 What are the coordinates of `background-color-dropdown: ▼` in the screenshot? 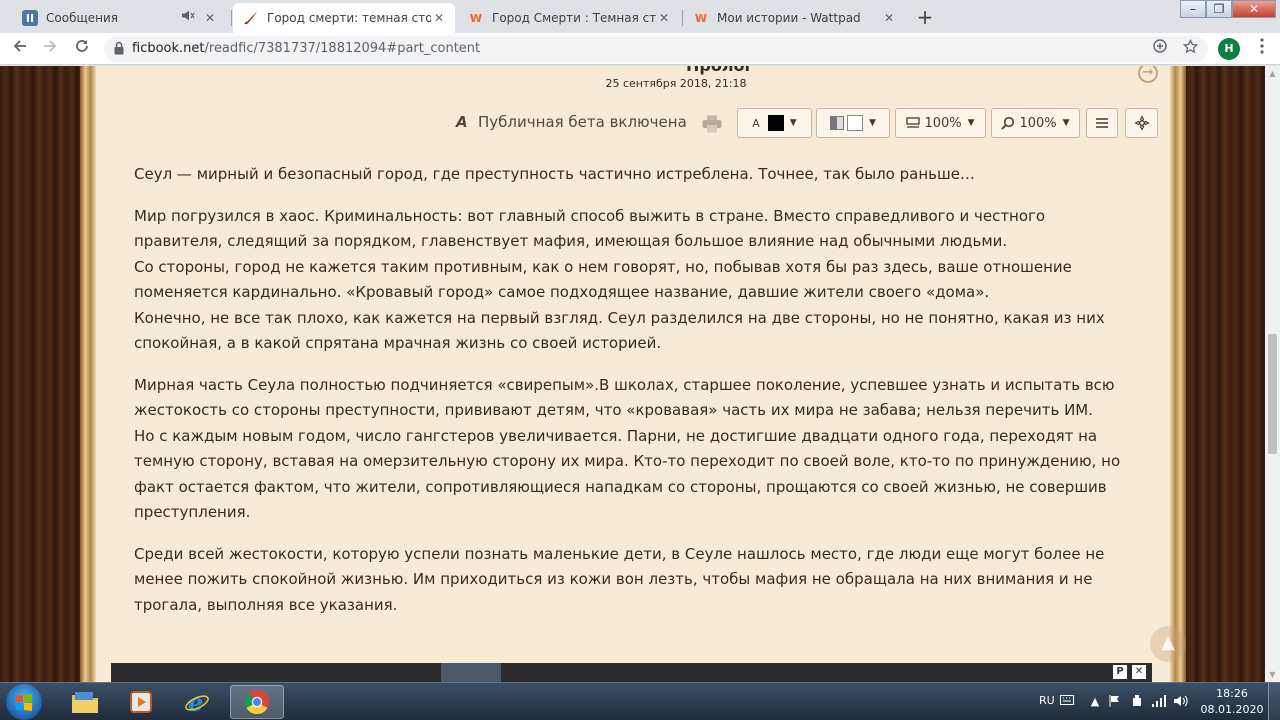 It's located at (853, 123).